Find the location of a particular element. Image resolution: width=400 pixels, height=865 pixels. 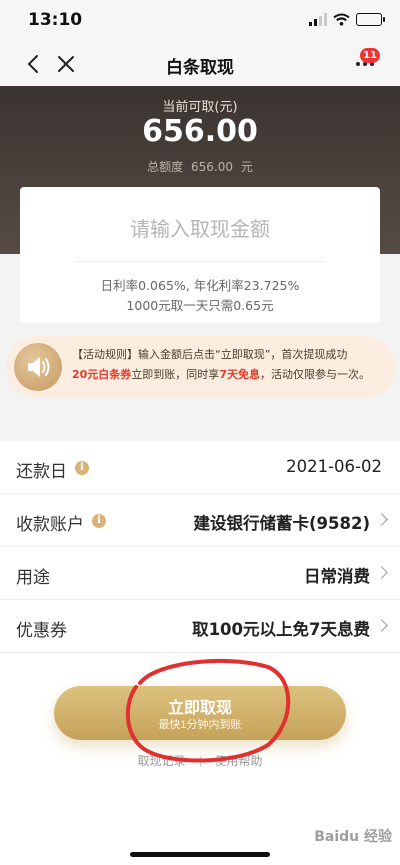

total-limit: 总额度 656.00 元 is located at coordinates (200, 166).